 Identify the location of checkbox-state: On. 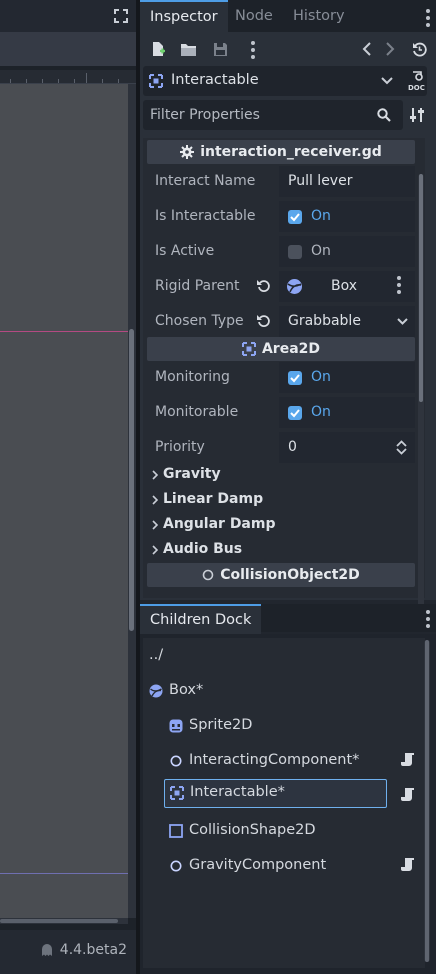
(321, 412).